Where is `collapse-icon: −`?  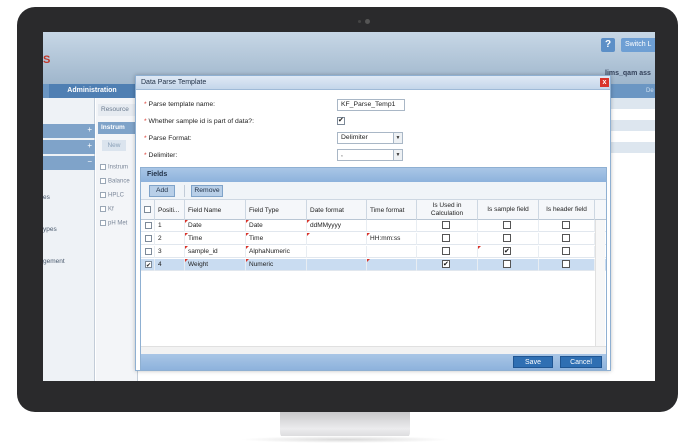 collapse-icon: − is located at coordinates (89, 161).